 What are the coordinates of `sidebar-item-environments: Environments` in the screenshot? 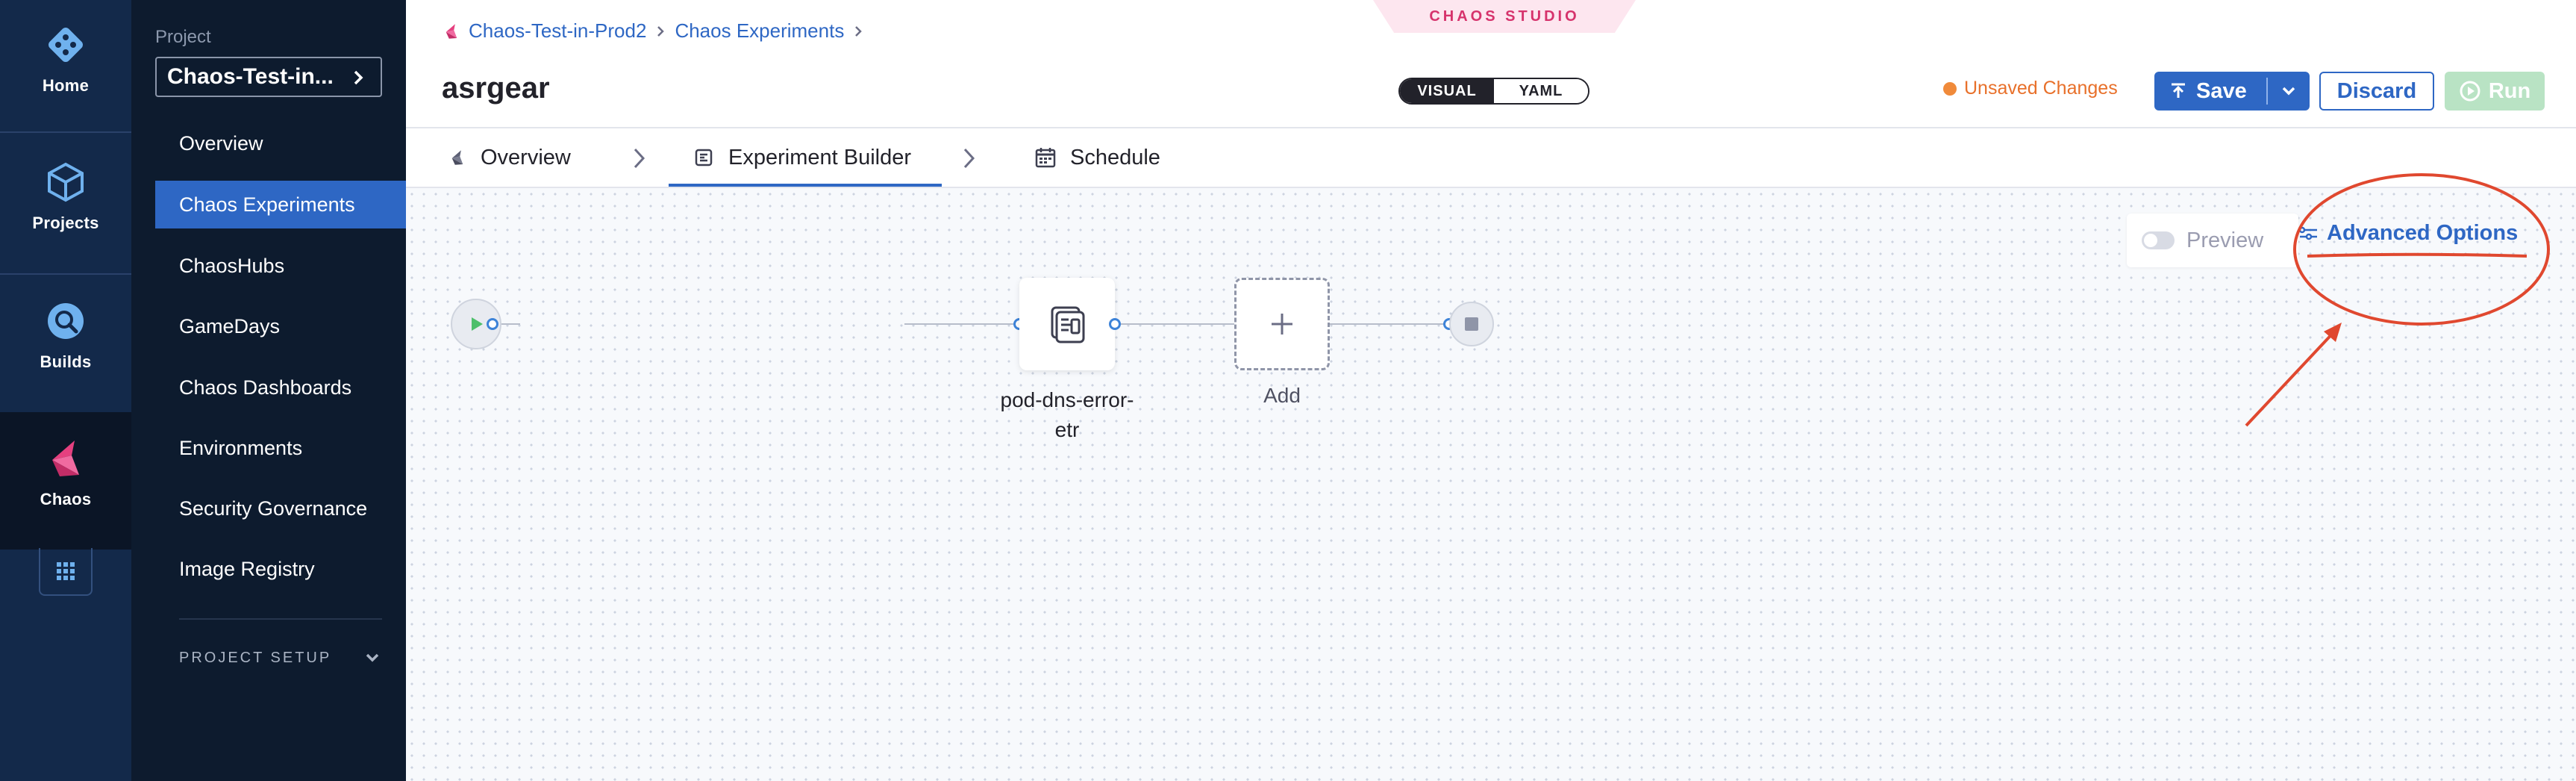 It's located at (280, 448).